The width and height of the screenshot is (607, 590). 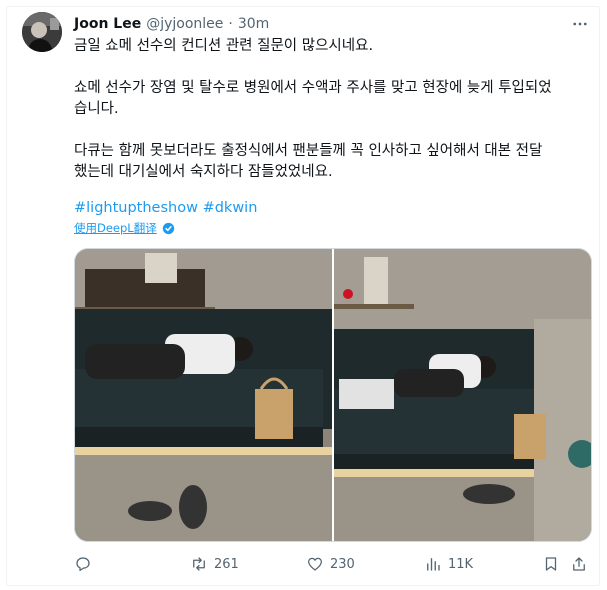 What do you see at coordinates (96, 109) in the screenshot?
I see `tweet-line: 습니다.` at bounding box center [96, 109].